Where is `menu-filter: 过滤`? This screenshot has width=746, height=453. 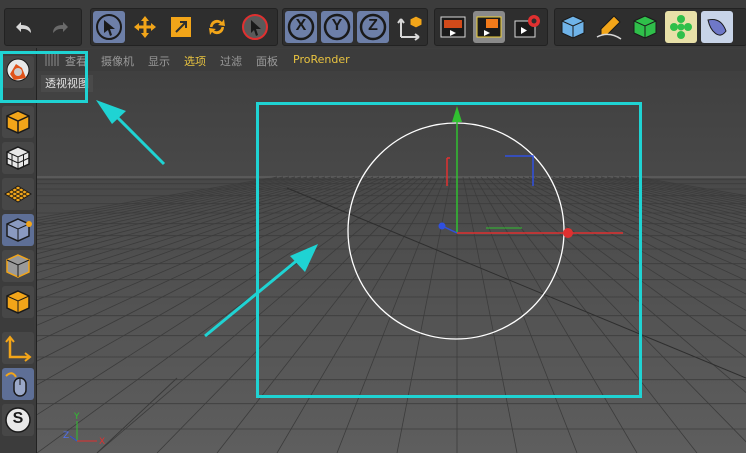
menu-filter: 过滤 is located at coordinates (231, 61).